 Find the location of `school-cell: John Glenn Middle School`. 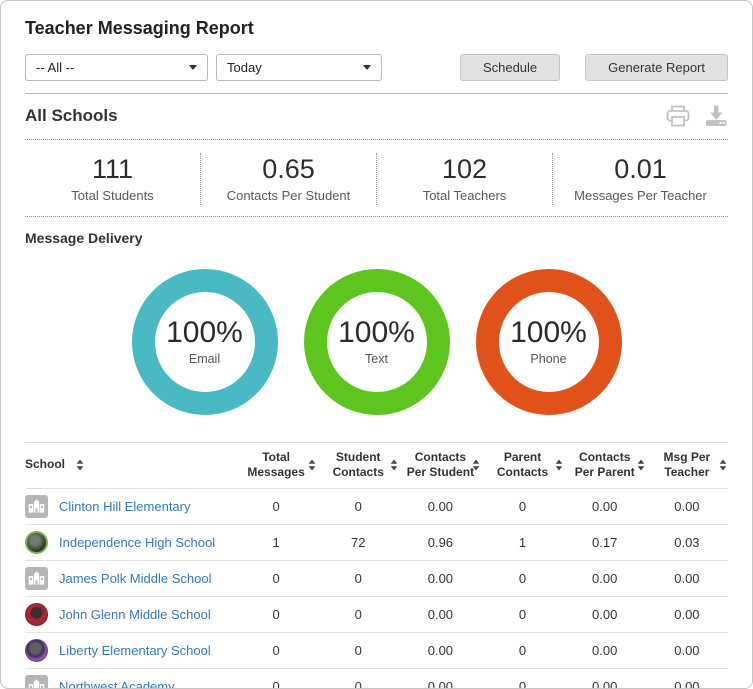

school-cell: John Glenn Middle School is located at coordinates (130, 614).